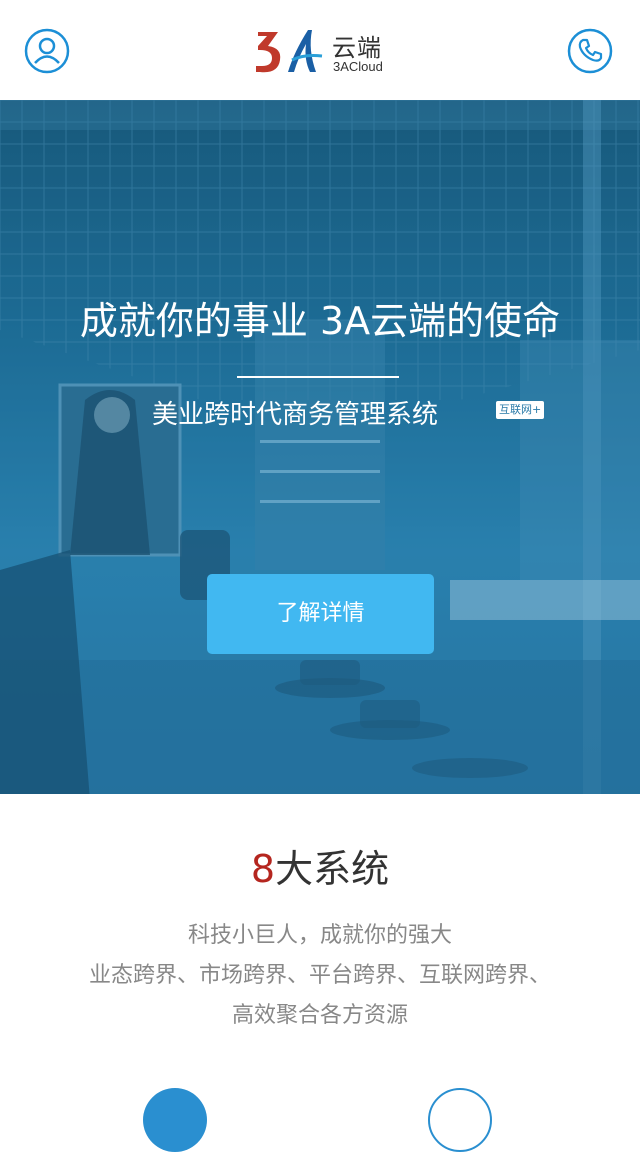 This screenshot has width=640, height=1152. I want to click on systems-desc-line-1: 科技小巨人，成就你的强大, so click(319, 935).